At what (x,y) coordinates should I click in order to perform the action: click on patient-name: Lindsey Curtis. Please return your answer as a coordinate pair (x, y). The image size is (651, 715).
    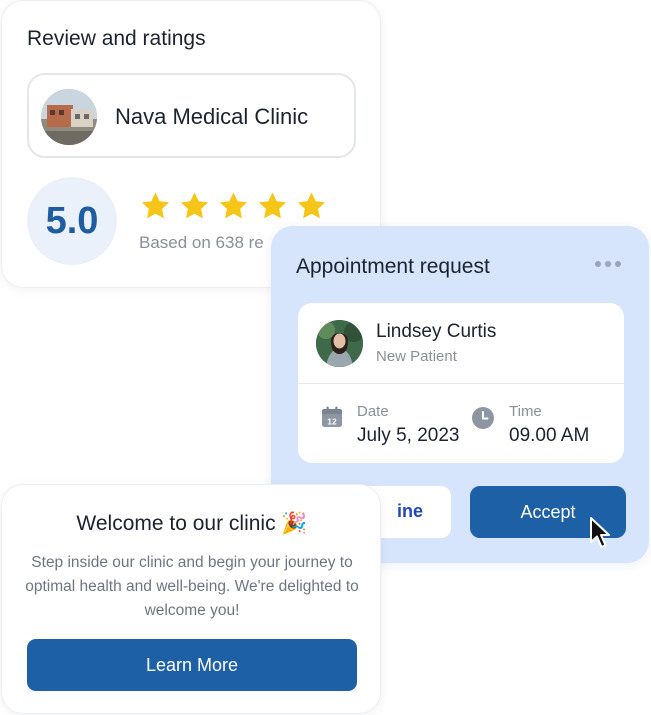
    Looking at the image, I should click on (436, 331).